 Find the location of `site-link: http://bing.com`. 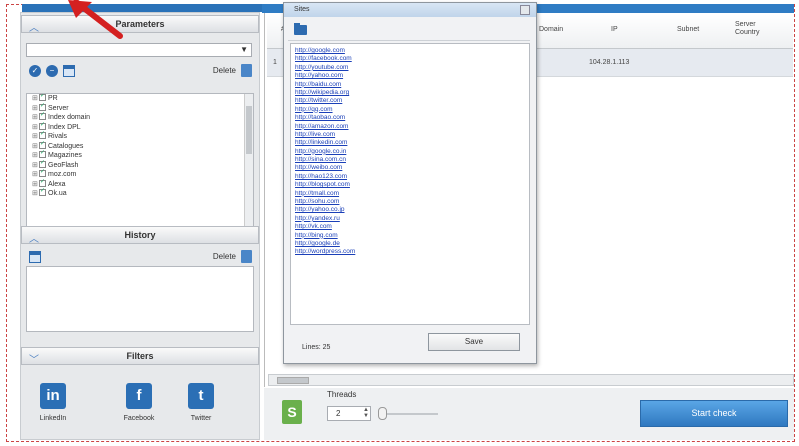

site-link: http://bing.com is located at coordinates (412, 236).